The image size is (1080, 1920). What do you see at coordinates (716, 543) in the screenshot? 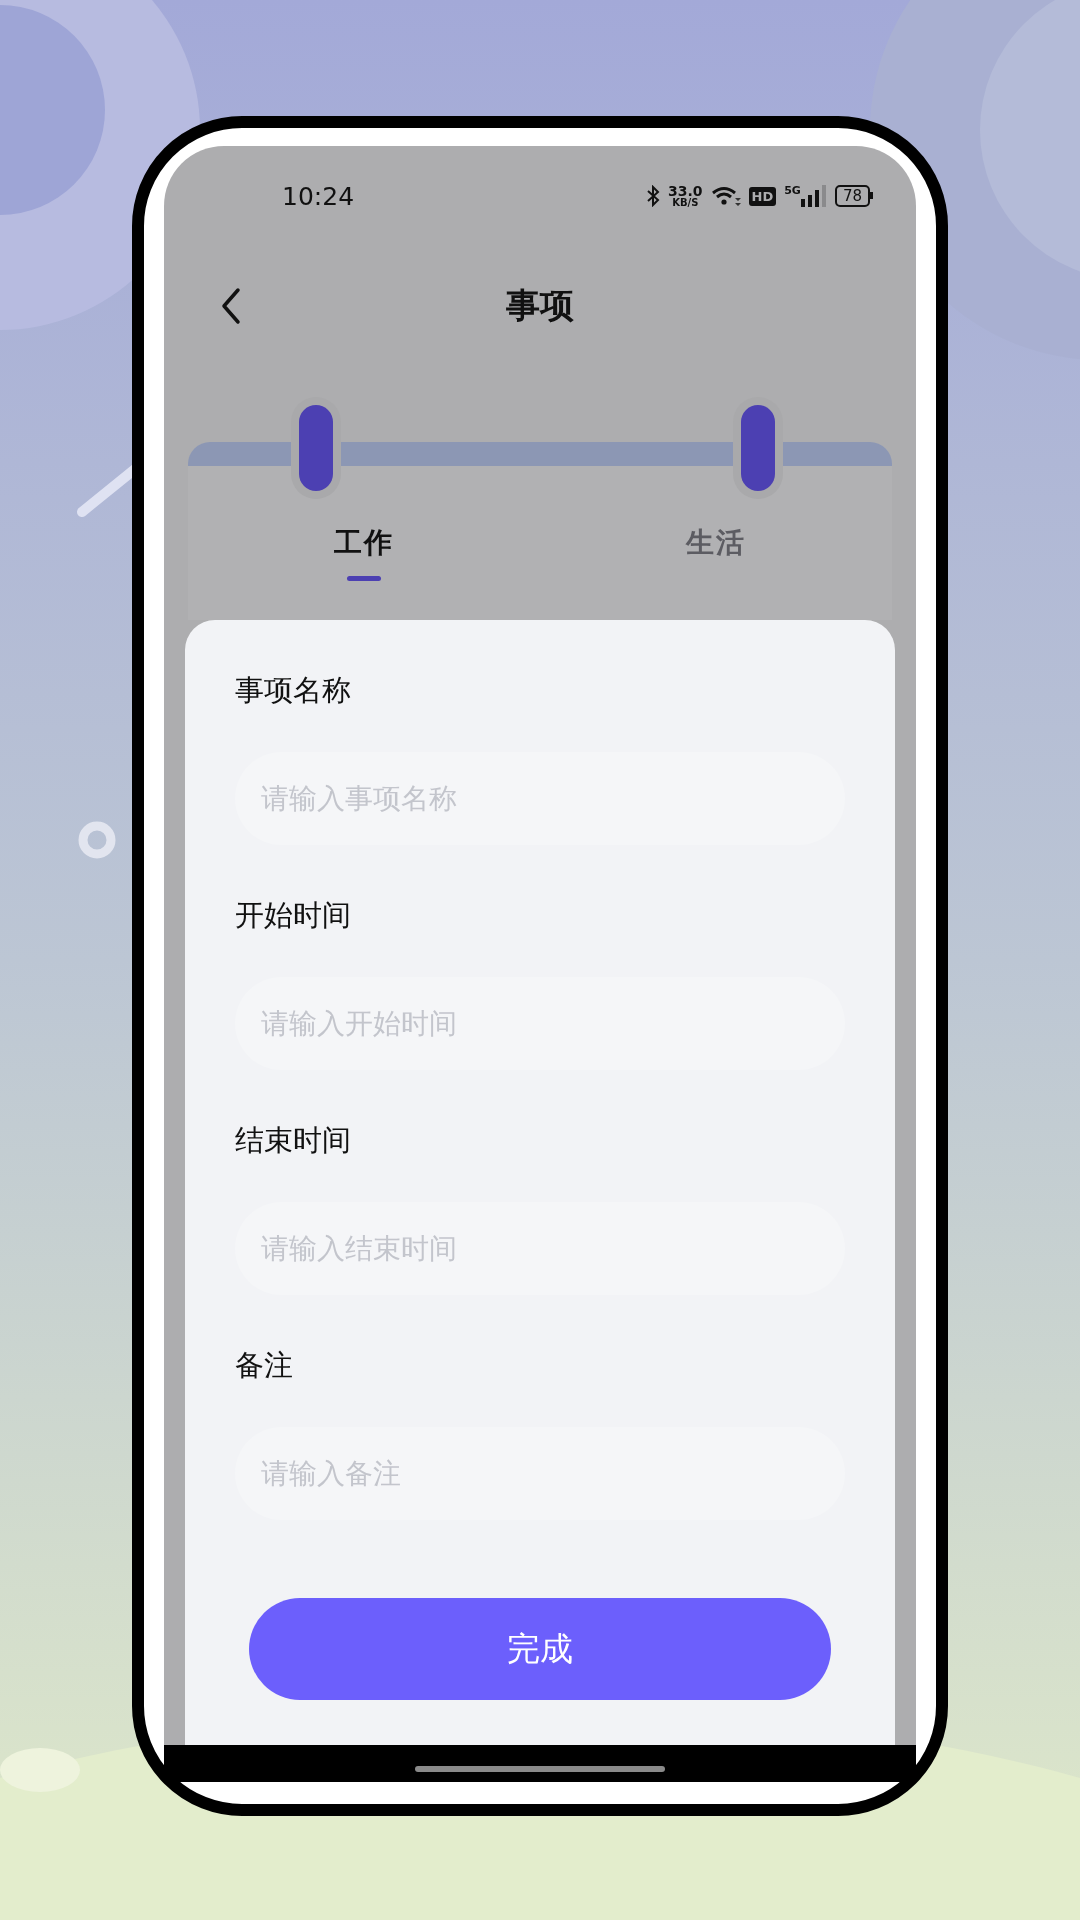
I see `category-tab: 生活` at bounding box center [716, 543].